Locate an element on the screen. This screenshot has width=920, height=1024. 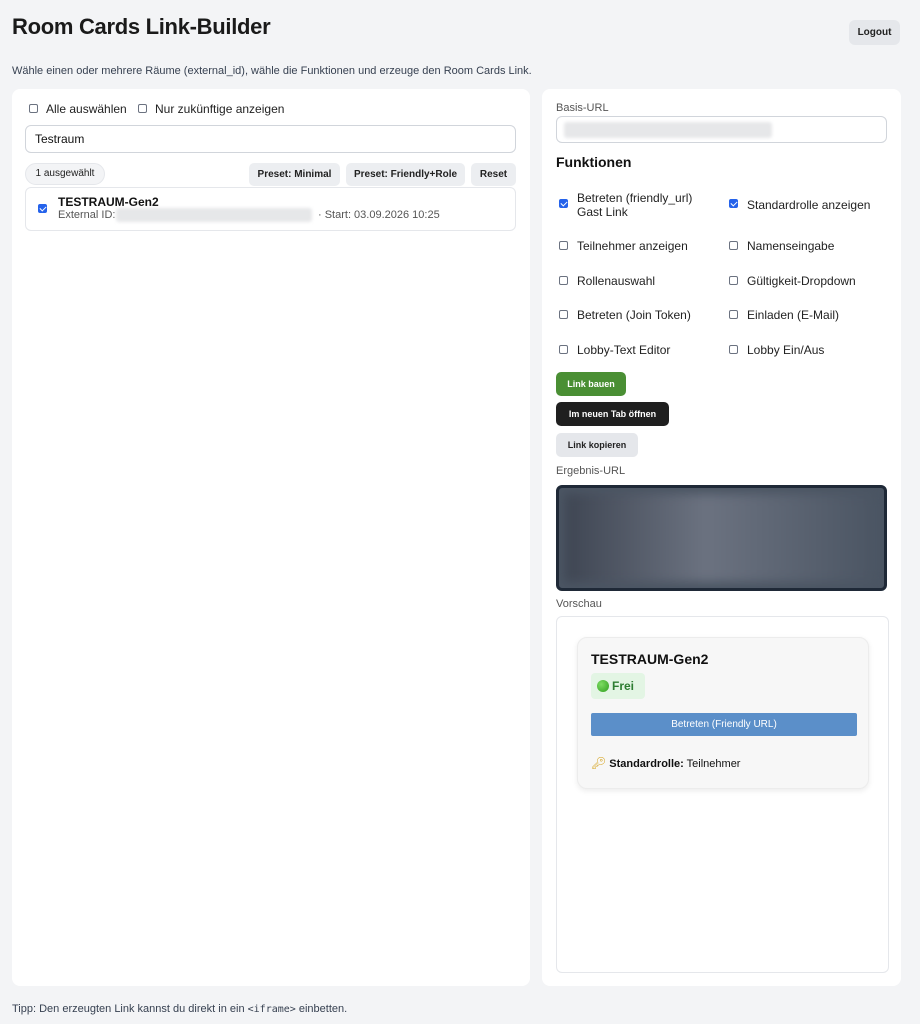
logout-button: Logout is located at coordinates (874, 32).